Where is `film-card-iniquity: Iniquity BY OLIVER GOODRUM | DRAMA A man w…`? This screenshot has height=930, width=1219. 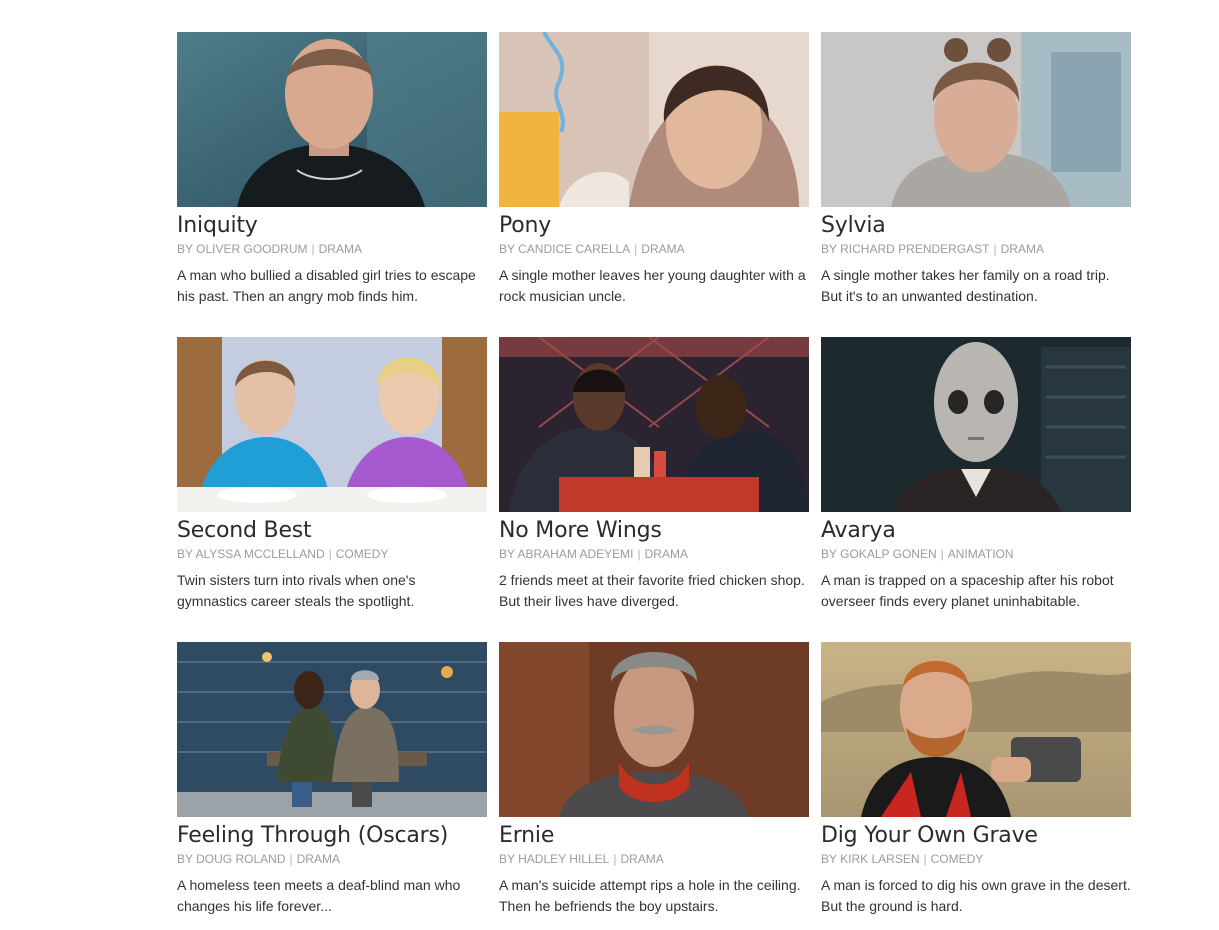 film-card-iniquity: Iniquity BY OLIVER GOODRUM | DRAMA A man w… is located at coordinates (332, 169).